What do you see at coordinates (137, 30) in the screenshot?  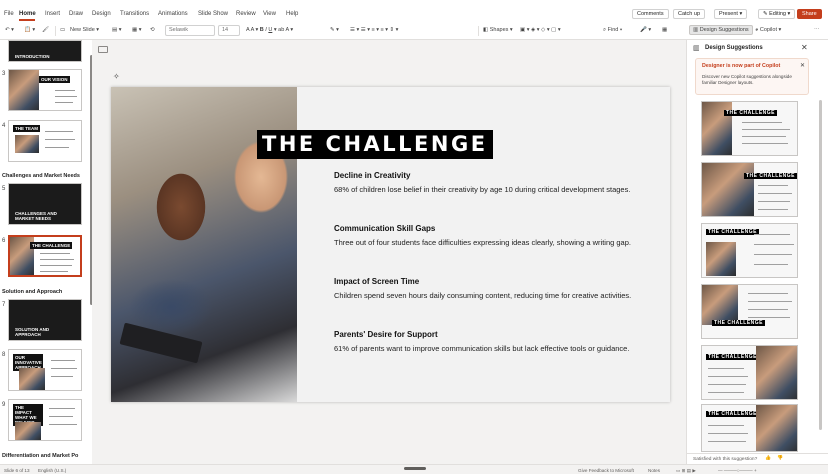 I see `section-icon: ▦ ▾` at bounding box center [137, 30].